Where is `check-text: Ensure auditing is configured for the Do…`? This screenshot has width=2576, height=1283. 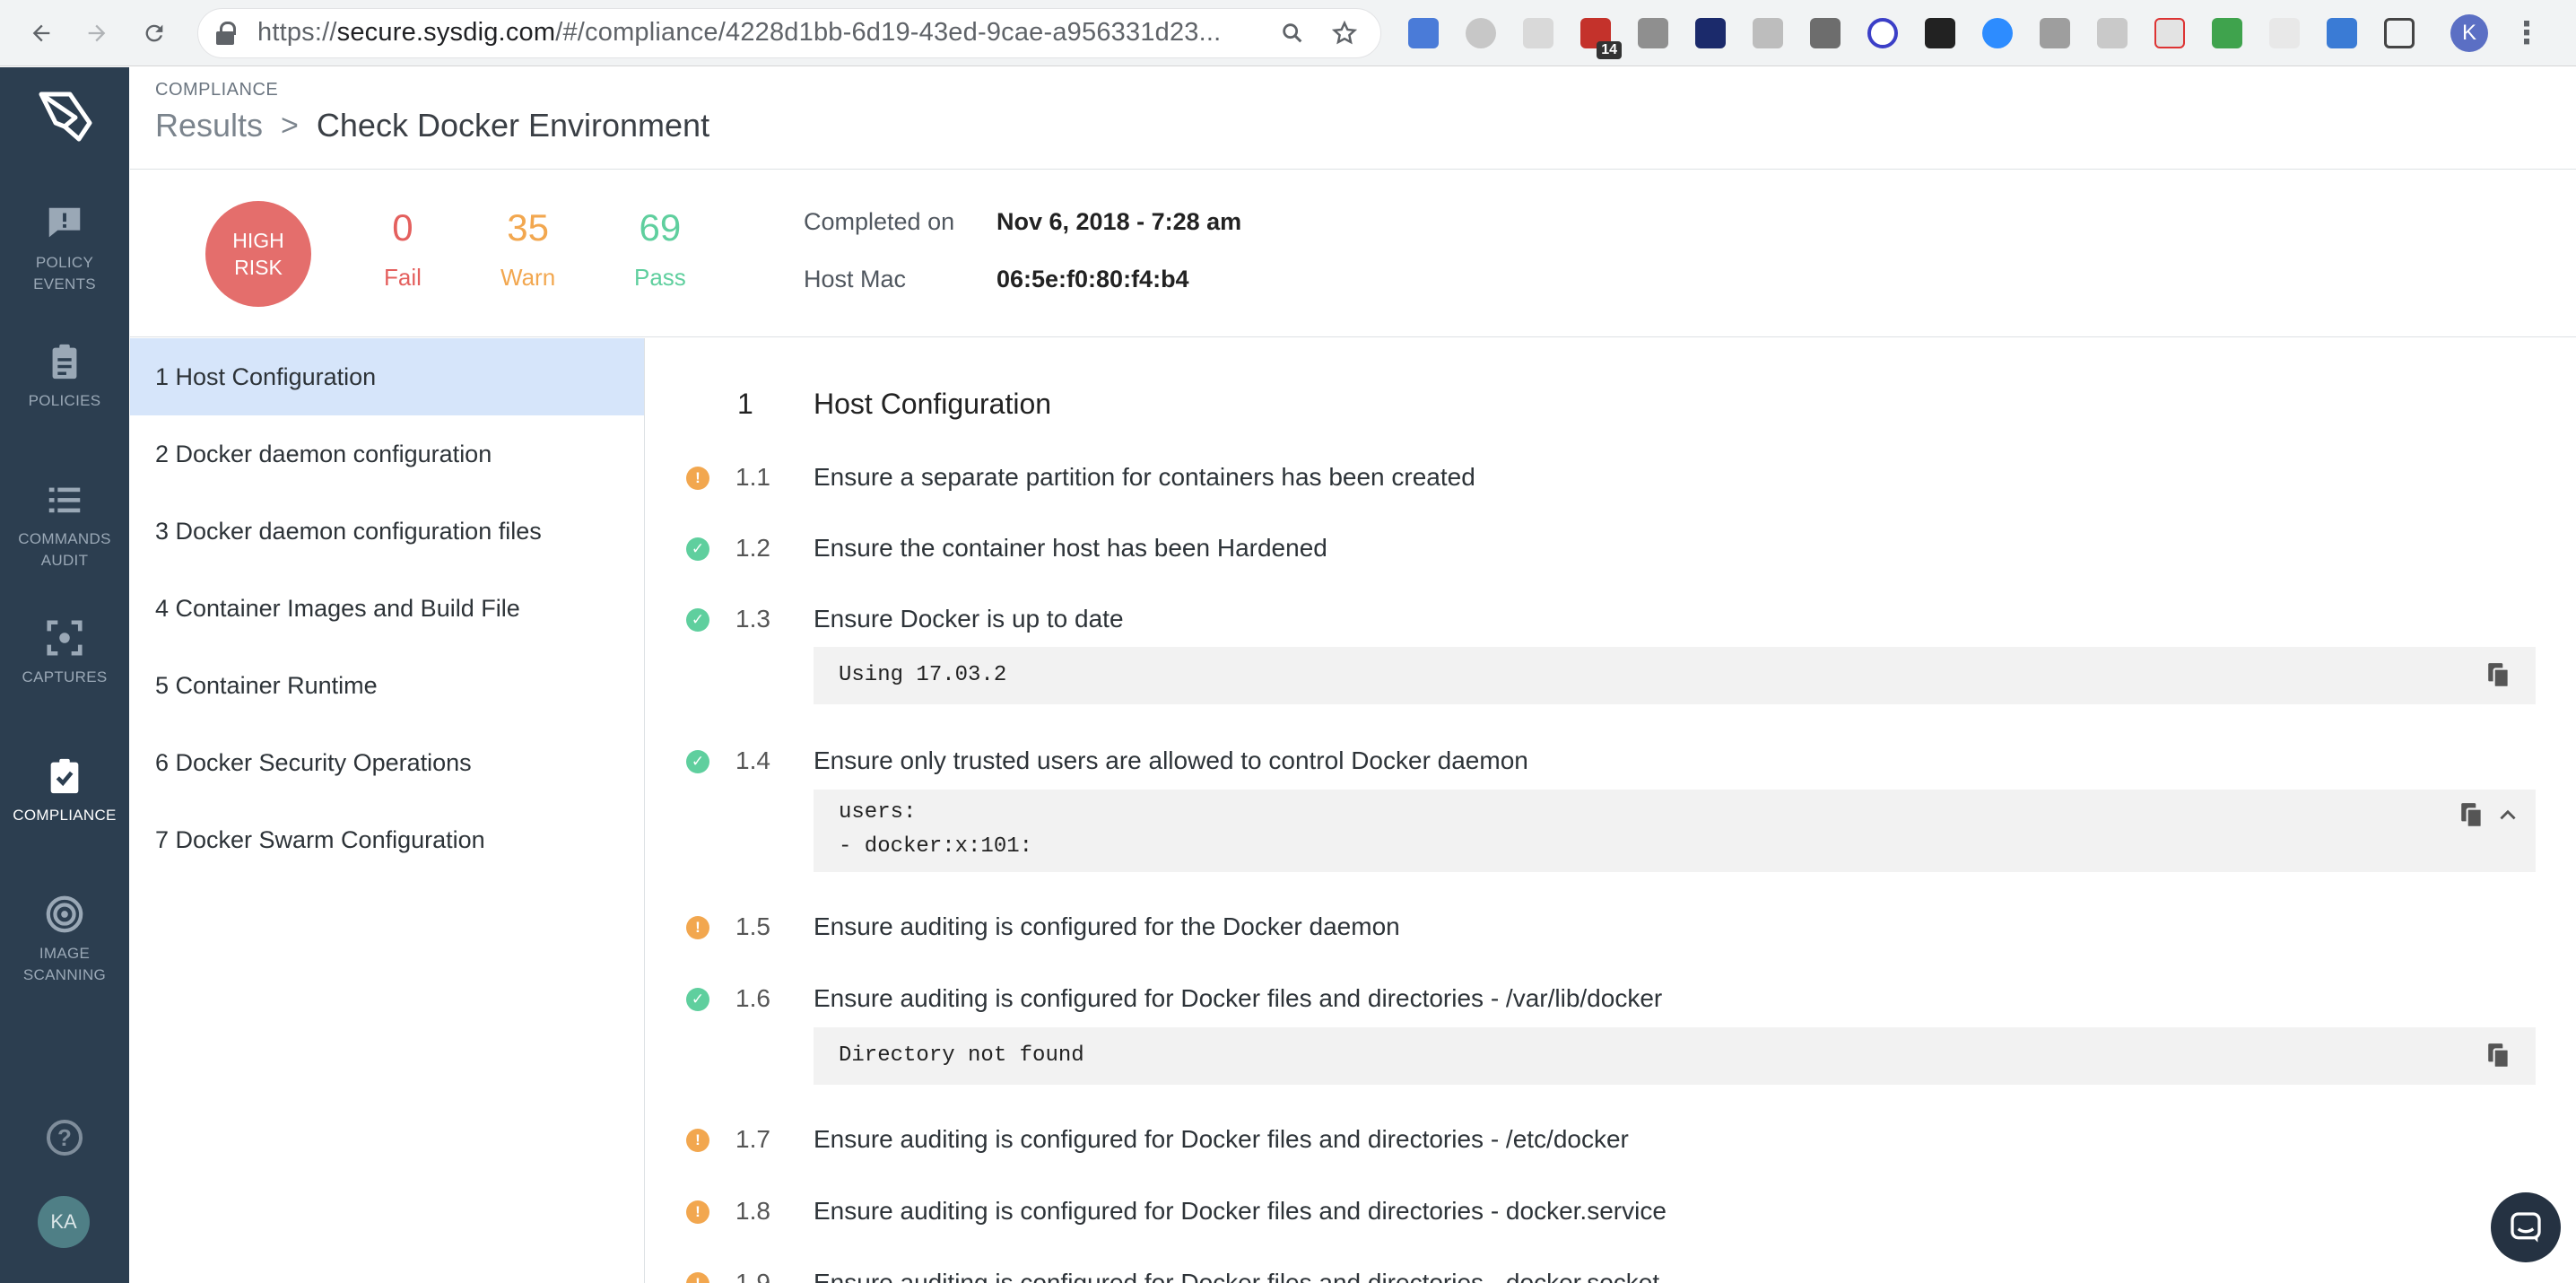
check-text: Ensure auditing is configured for the Do… is located at coordinates (1107, 926).